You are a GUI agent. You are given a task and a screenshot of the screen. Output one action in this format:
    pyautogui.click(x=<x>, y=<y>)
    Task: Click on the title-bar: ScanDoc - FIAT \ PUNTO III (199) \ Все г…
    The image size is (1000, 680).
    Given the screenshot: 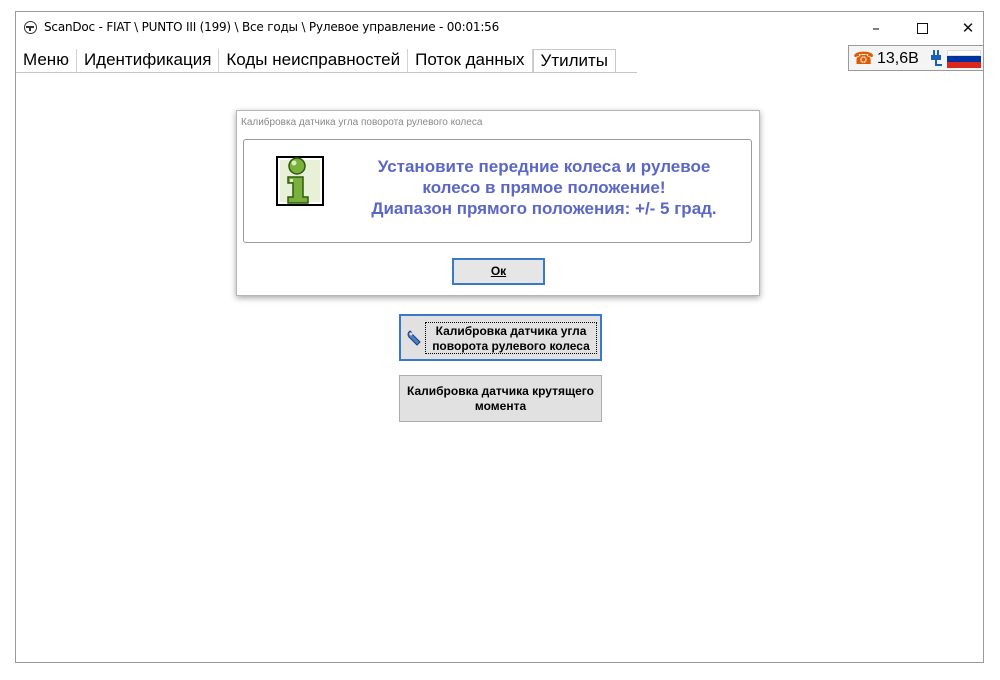 What is the action you would take?
    pyautogui.click(x=499, y=28)
    